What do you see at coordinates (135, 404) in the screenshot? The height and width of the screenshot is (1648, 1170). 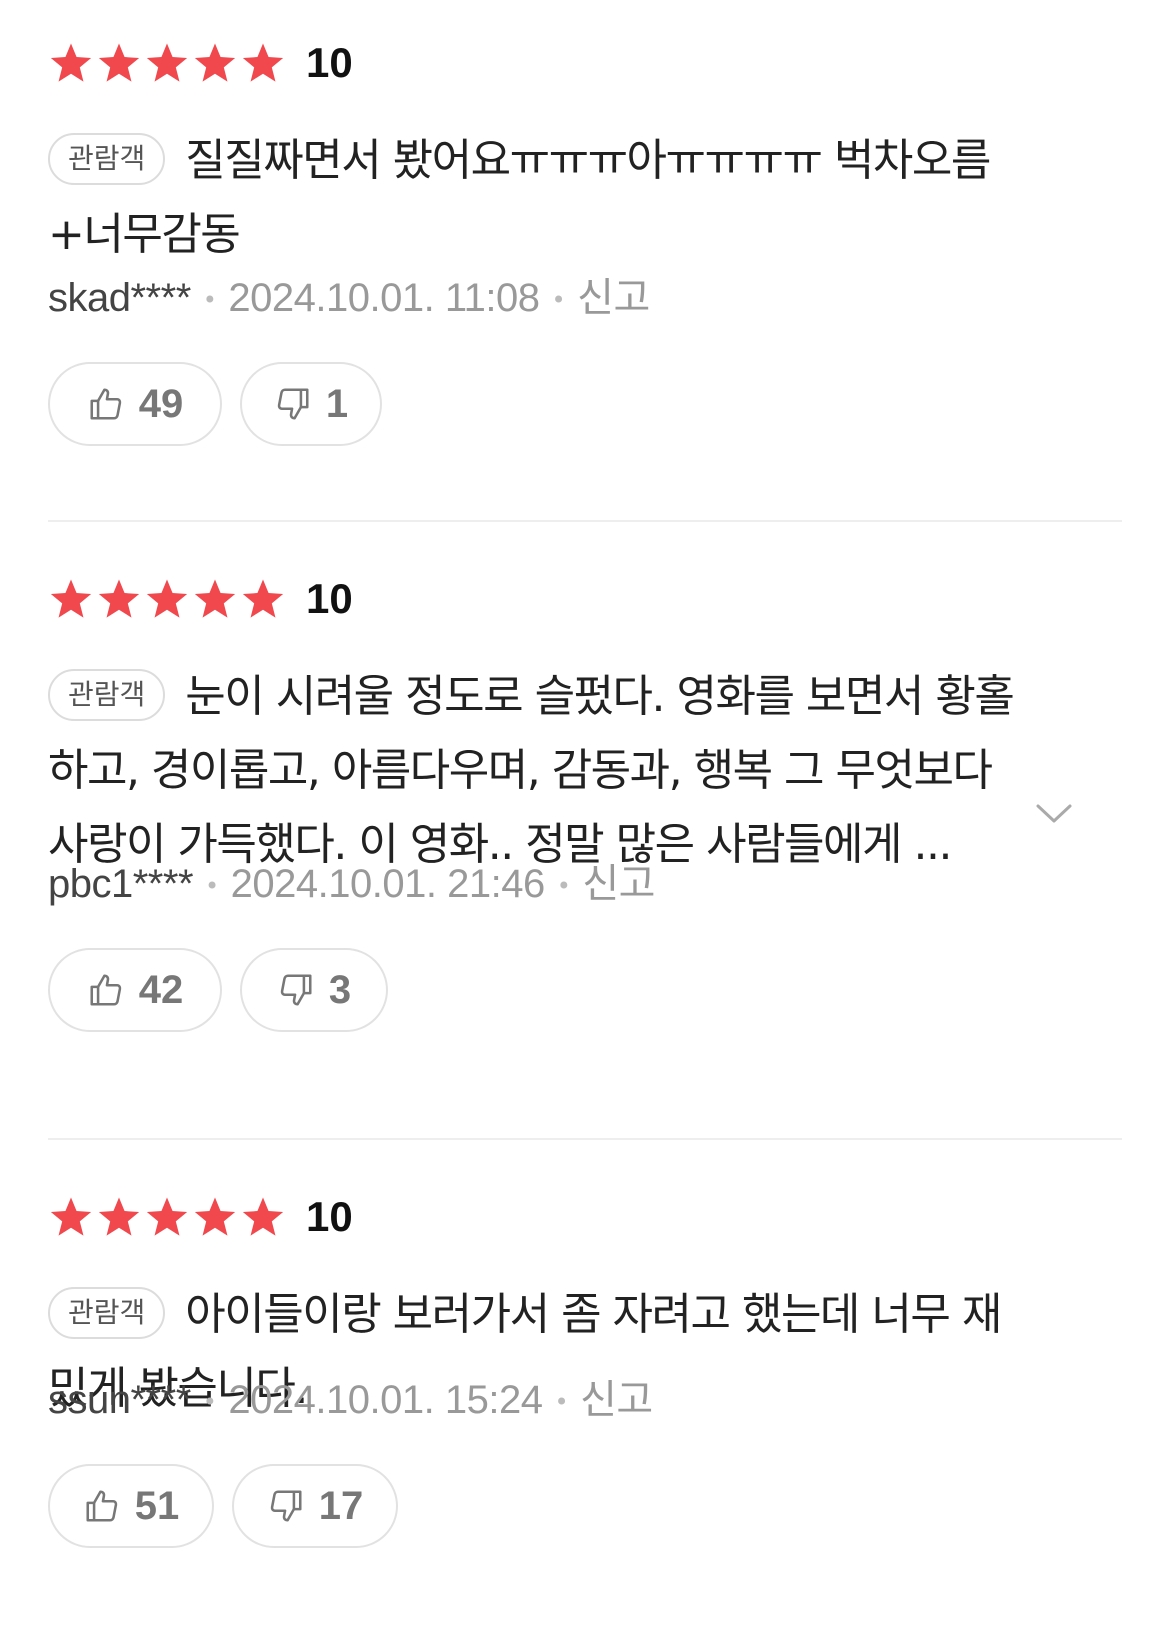 I see `like-button: 49` at bounding box center [135, 404].